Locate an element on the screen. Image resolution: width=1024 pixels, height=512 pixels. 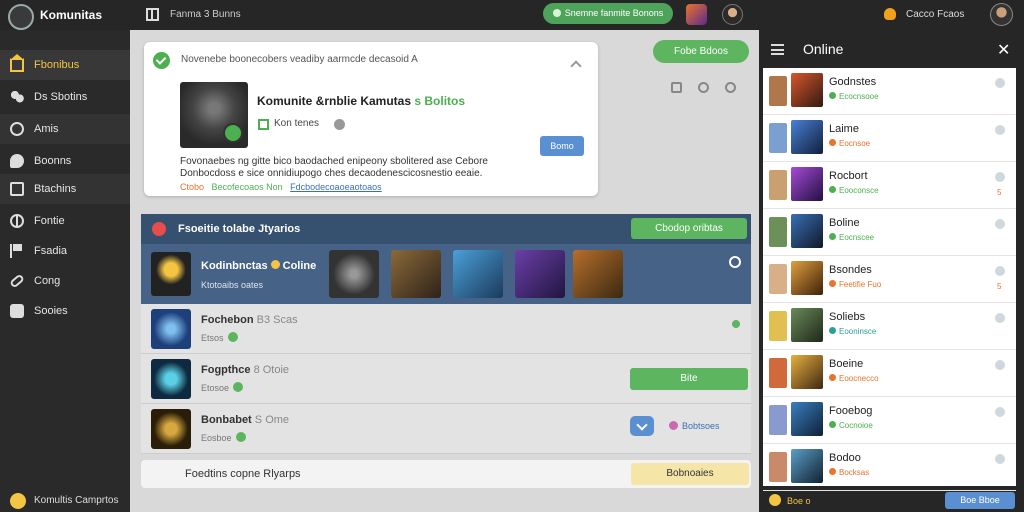
online-user-row: Soliebs Eooninsce is located at coordinates (889, 326).